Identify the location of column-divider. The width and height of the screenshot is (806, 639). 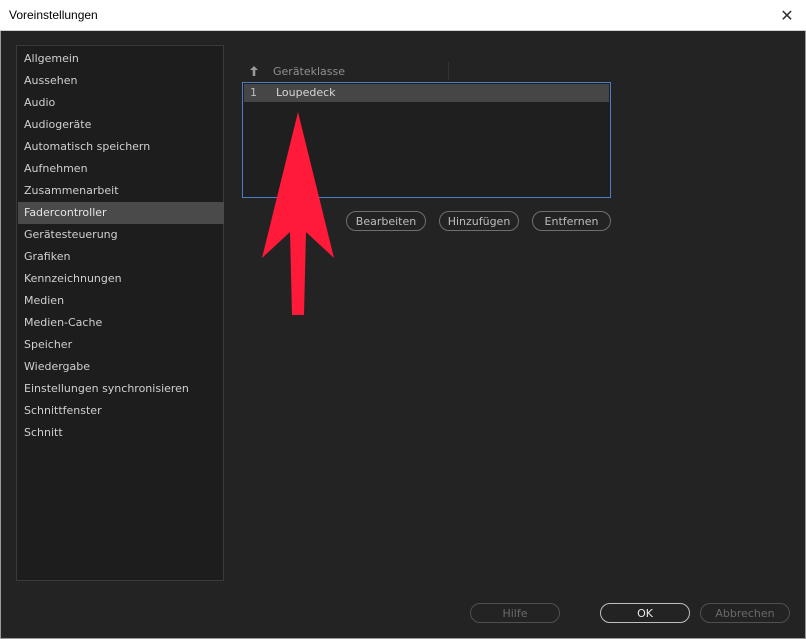
(448, 71).